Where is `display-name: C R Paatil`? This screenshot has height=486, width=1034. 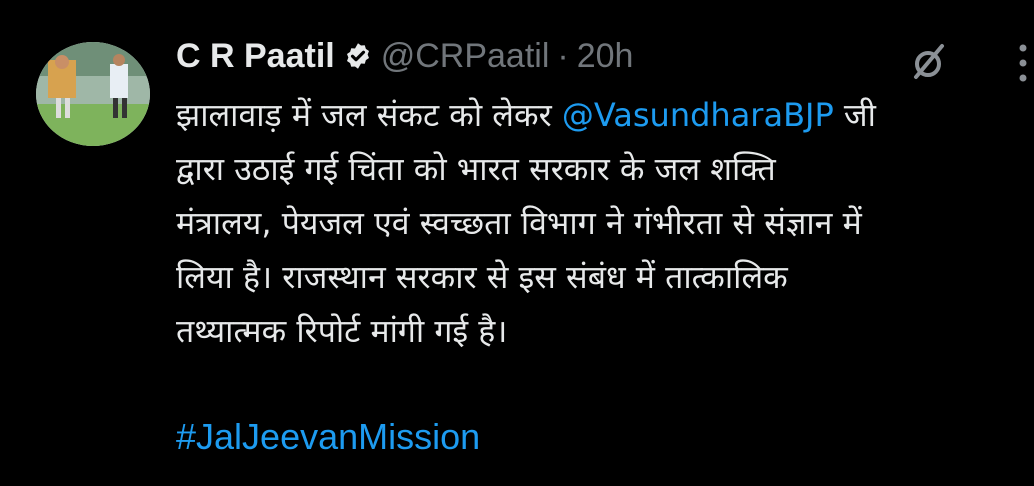
display-name: C R Paatil is located at coordinates (255, 56).